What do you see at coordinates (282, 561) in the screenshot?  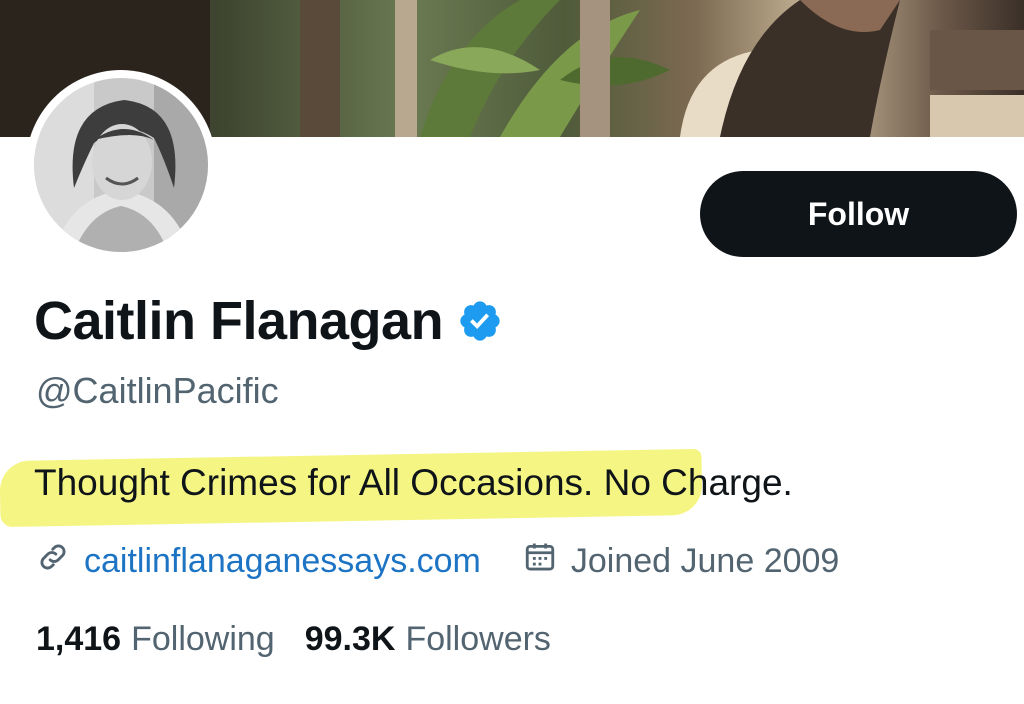 I see `website-link: caitlinflanaganessays.com` at bounding box center [282, 561].